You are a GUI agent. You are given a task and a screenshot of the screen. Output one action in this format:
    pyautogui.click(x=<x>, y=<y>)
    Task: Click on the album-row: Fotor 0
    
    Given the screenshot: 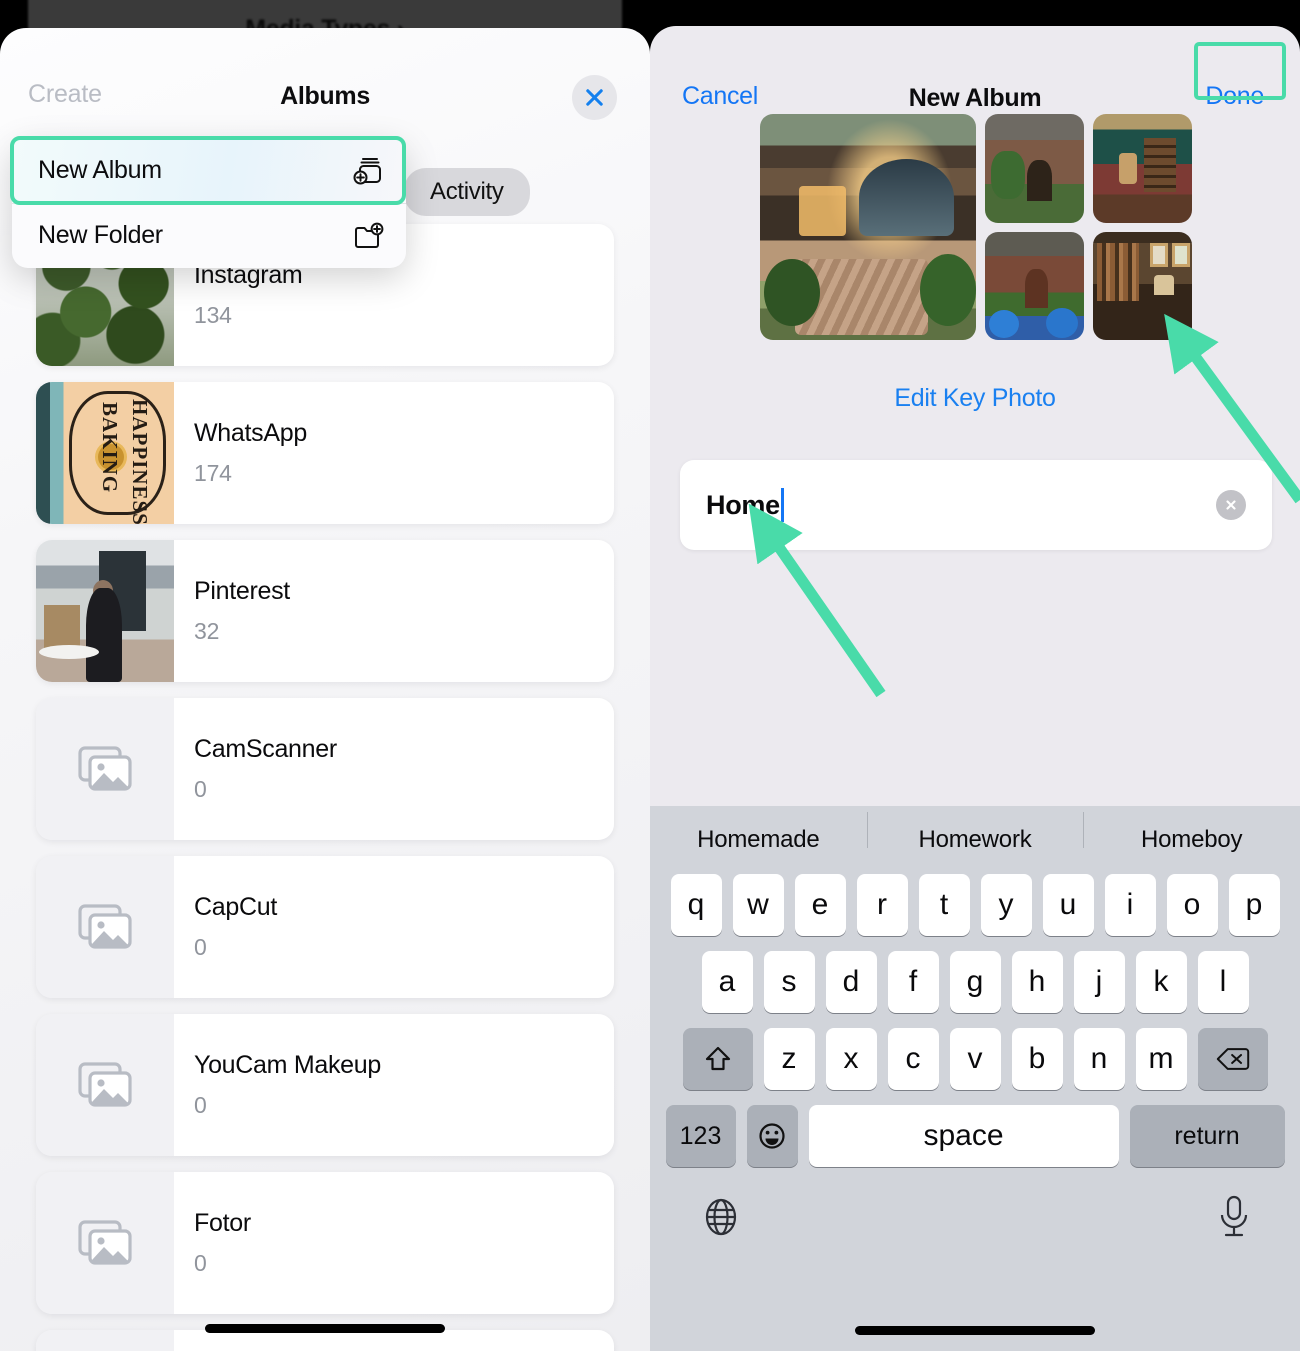 What is the action you would take?
    pyautogui.click(x=325, y=1243)
    